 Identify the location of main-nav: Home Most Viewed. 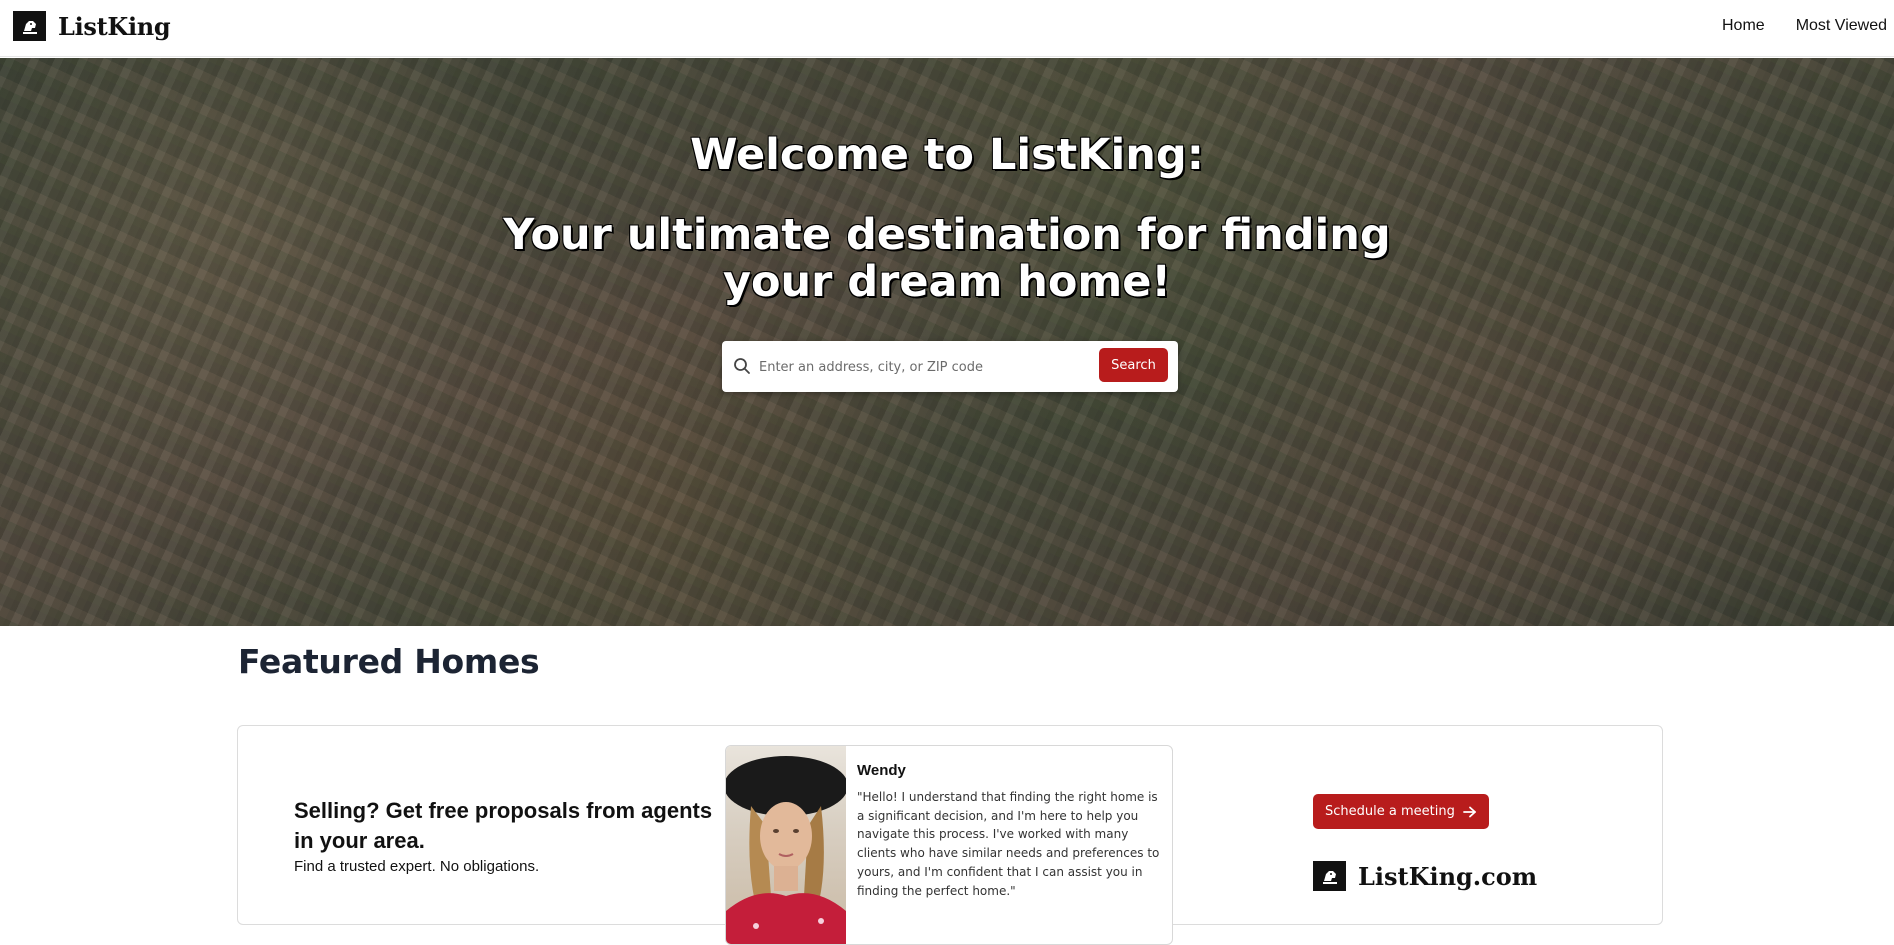
(1804, 26).